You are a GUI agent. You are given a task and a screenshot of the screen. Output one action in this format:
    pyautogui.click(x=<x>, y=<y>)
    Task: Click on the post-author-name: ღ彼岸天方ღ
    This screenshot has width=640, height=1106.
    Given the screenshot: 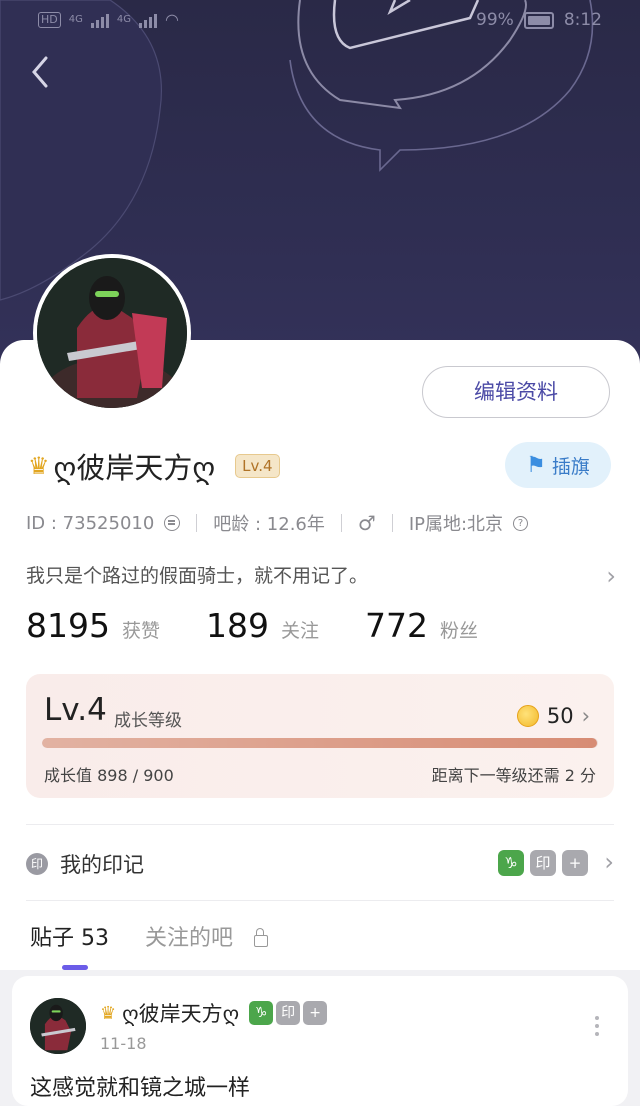 What is the action you would take?
    pyautogui.click(x=180, y=1013)
    